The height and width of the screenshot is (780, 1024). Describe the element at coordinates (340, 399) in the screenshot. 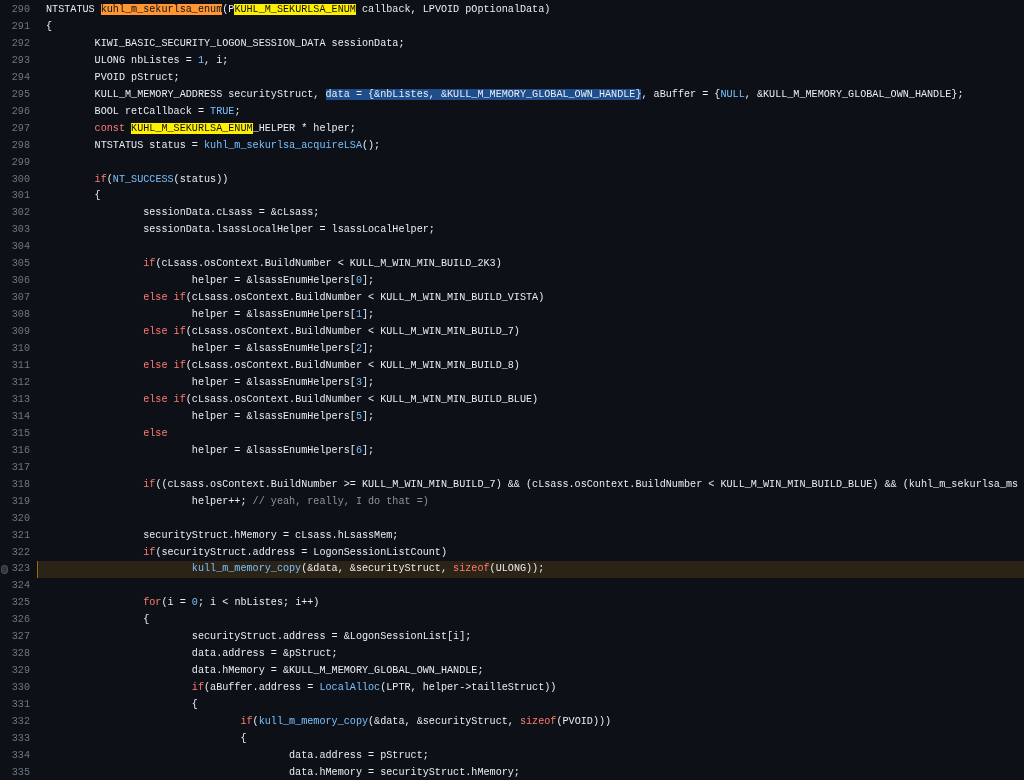

I see `code-line: else if(cLsass.osContext.BuildNumber < KULL_M_WIN_MIN_BUILD_BLUE)` at that location.